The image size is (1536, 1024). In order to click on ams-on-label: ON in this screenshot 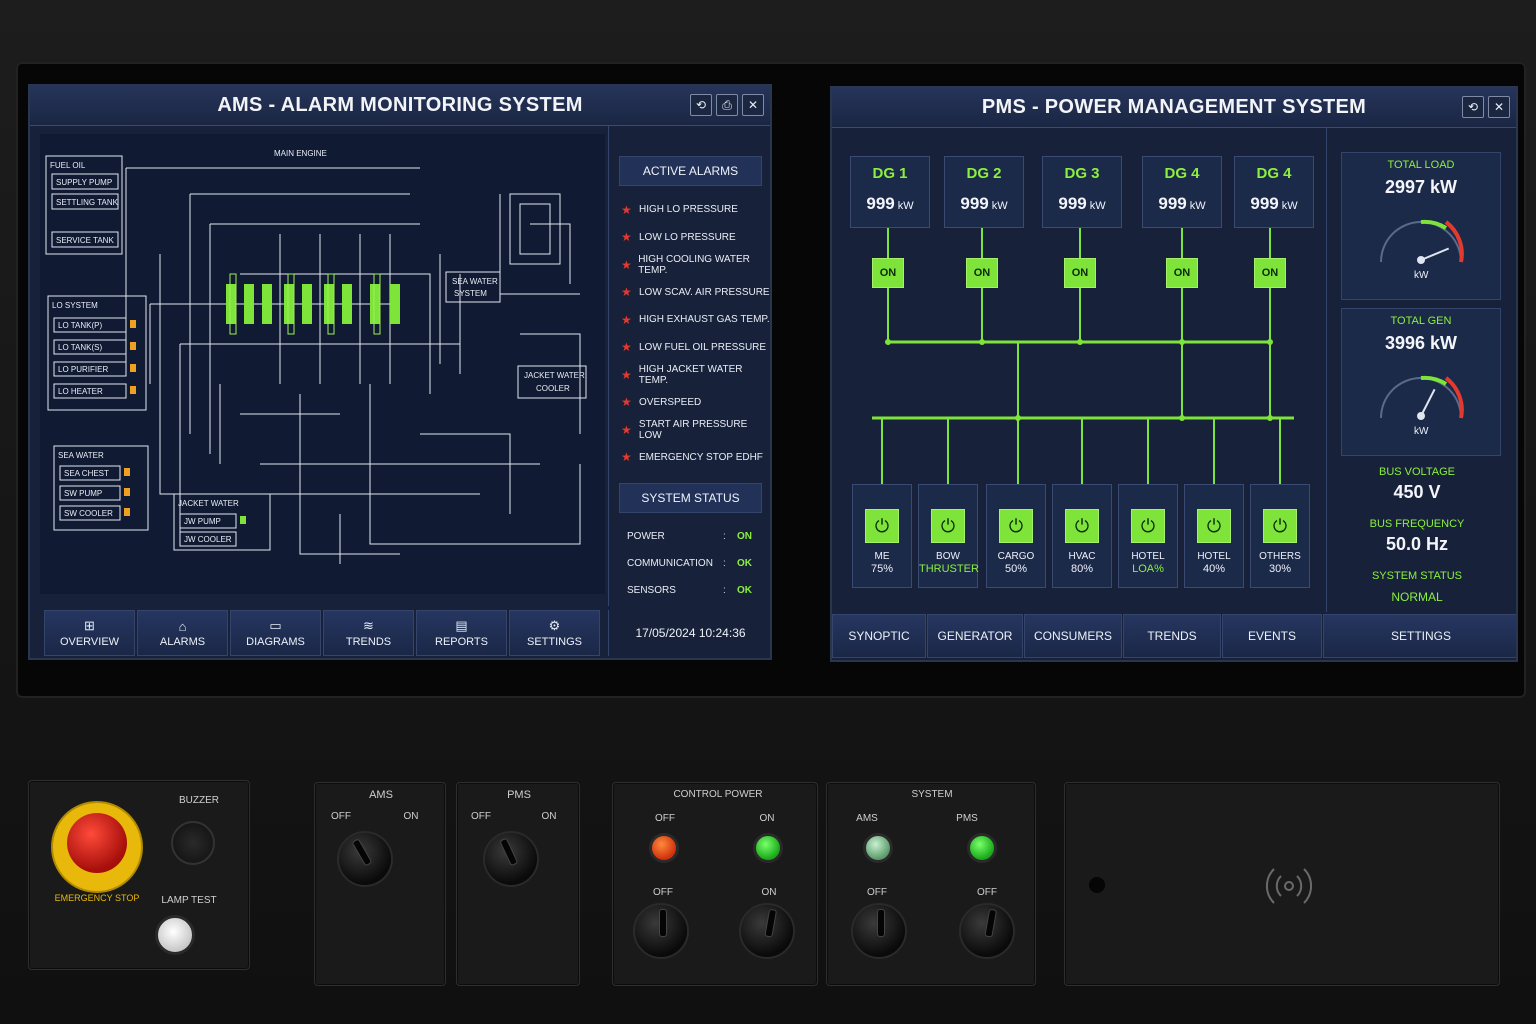, I will do `click(411, 816)`.